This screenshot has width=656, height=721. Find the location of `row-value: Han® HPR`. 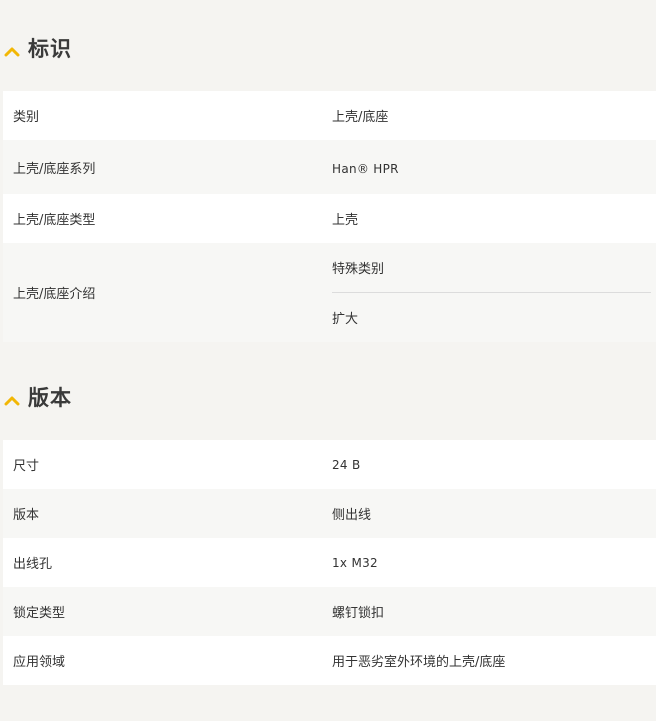

row-value: Han® HPR is located at coordinates (365, 169).